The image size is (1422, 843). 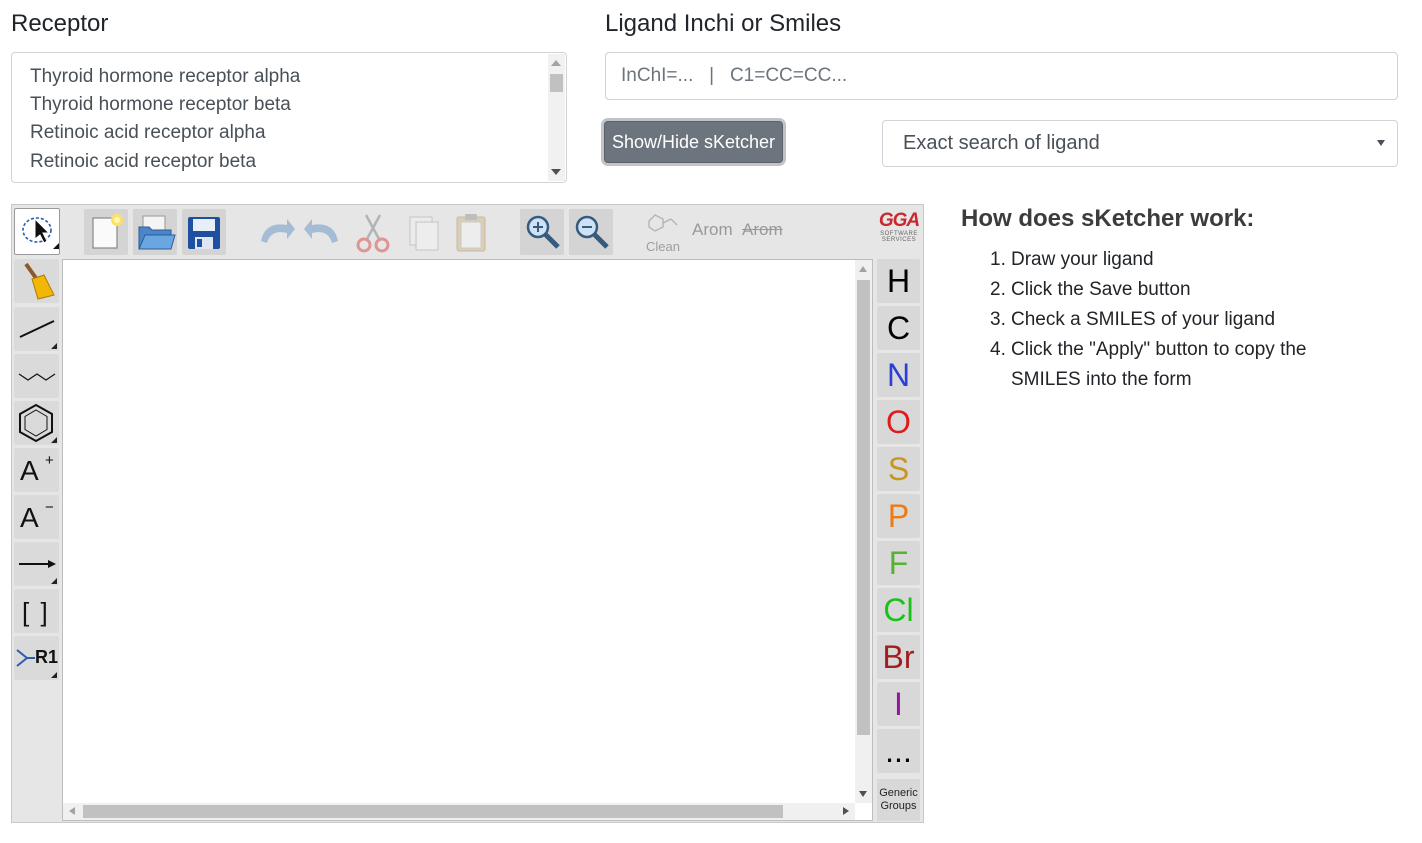 What do you see at coordinates (663, 223) in the screenshot?
I see `clean-structure-icon` at bounding box center [663, 223].